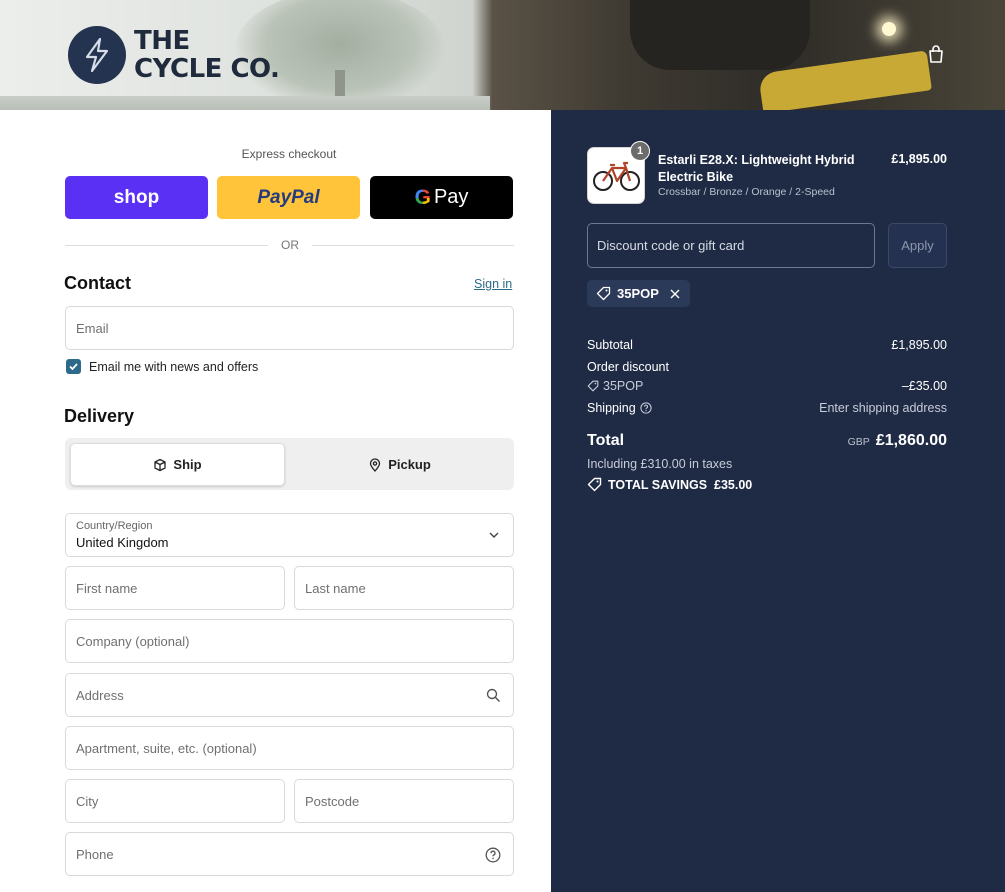  I want to click on pickup-option: Pickup, so click(399, 464).